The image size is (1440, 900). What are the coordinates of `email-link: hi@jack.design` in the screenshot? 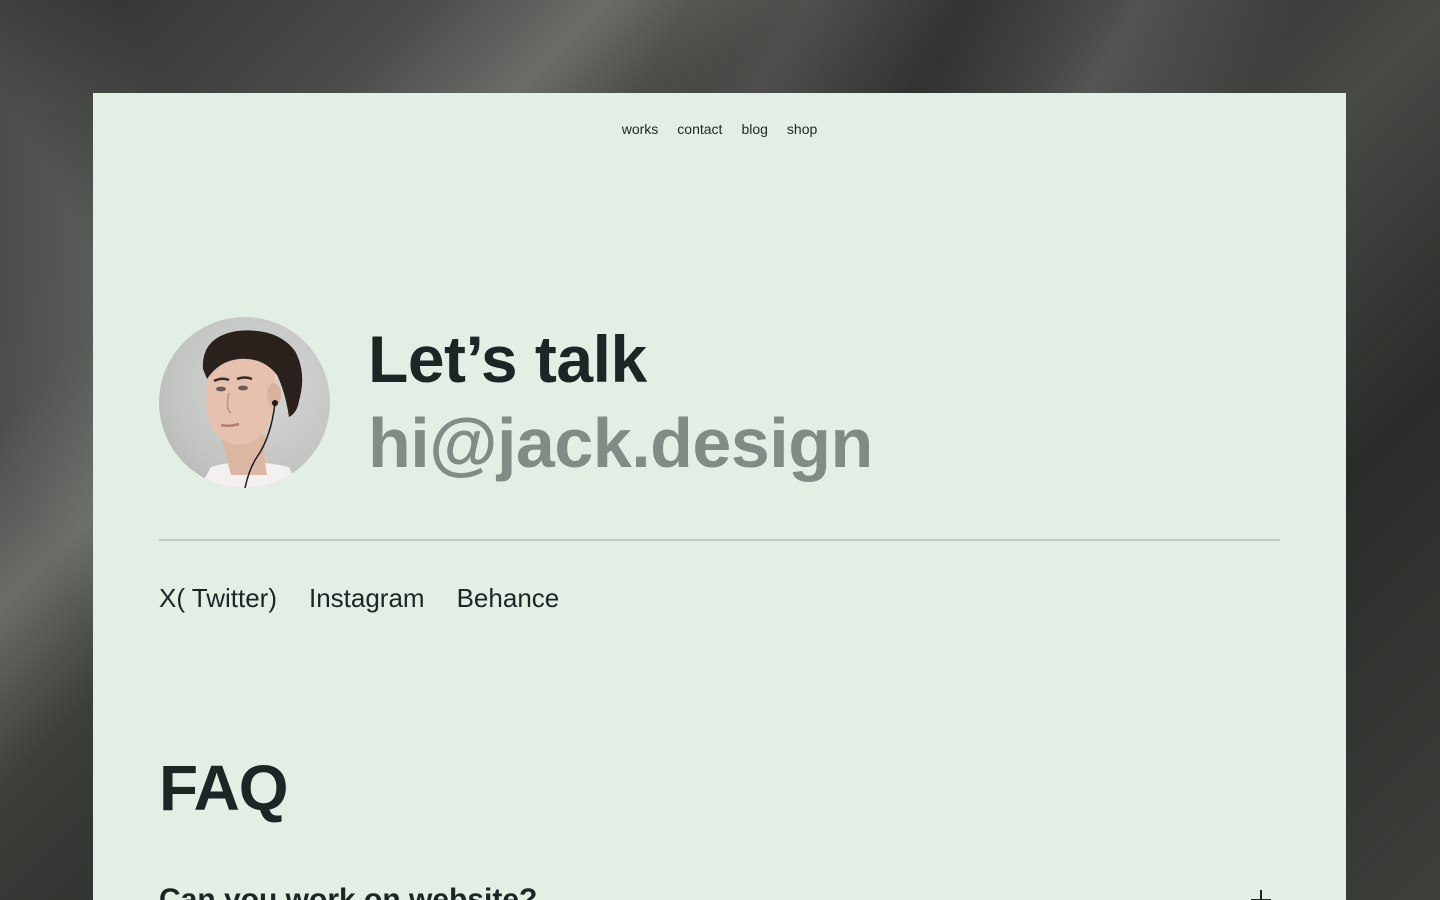 It's located at (620, 443).